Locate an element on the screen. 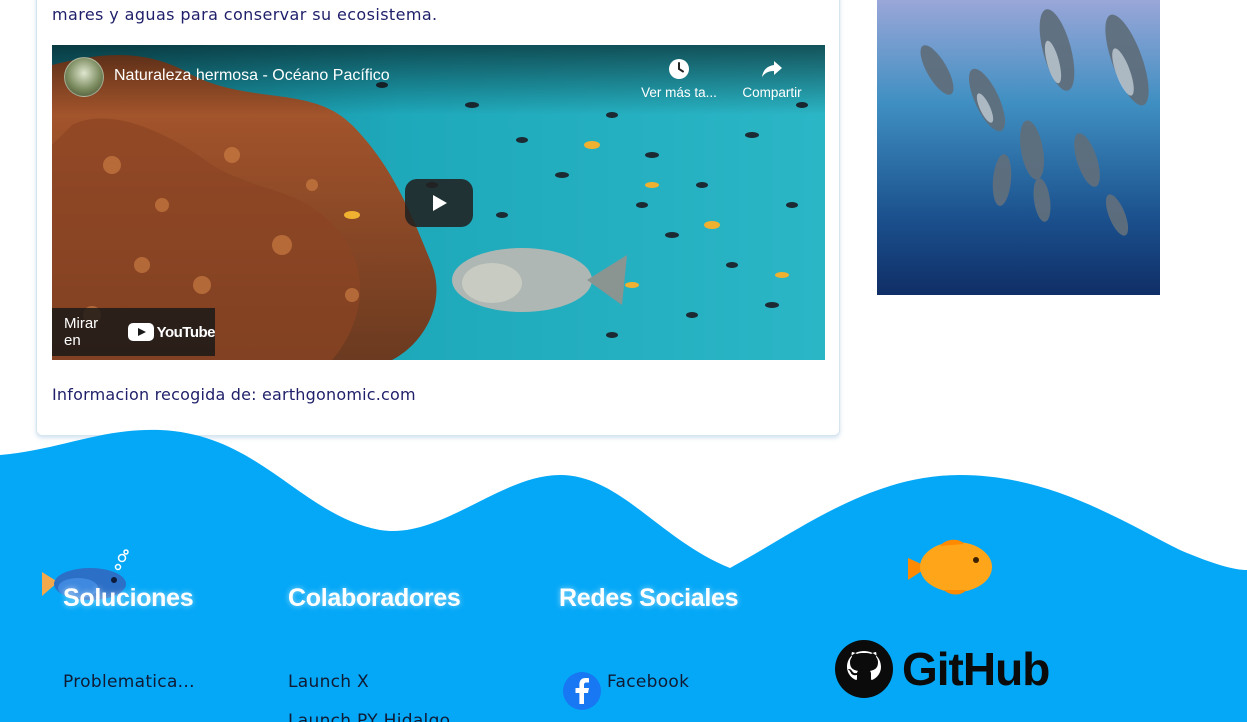  share-icon is located at coordinates (772, 69).